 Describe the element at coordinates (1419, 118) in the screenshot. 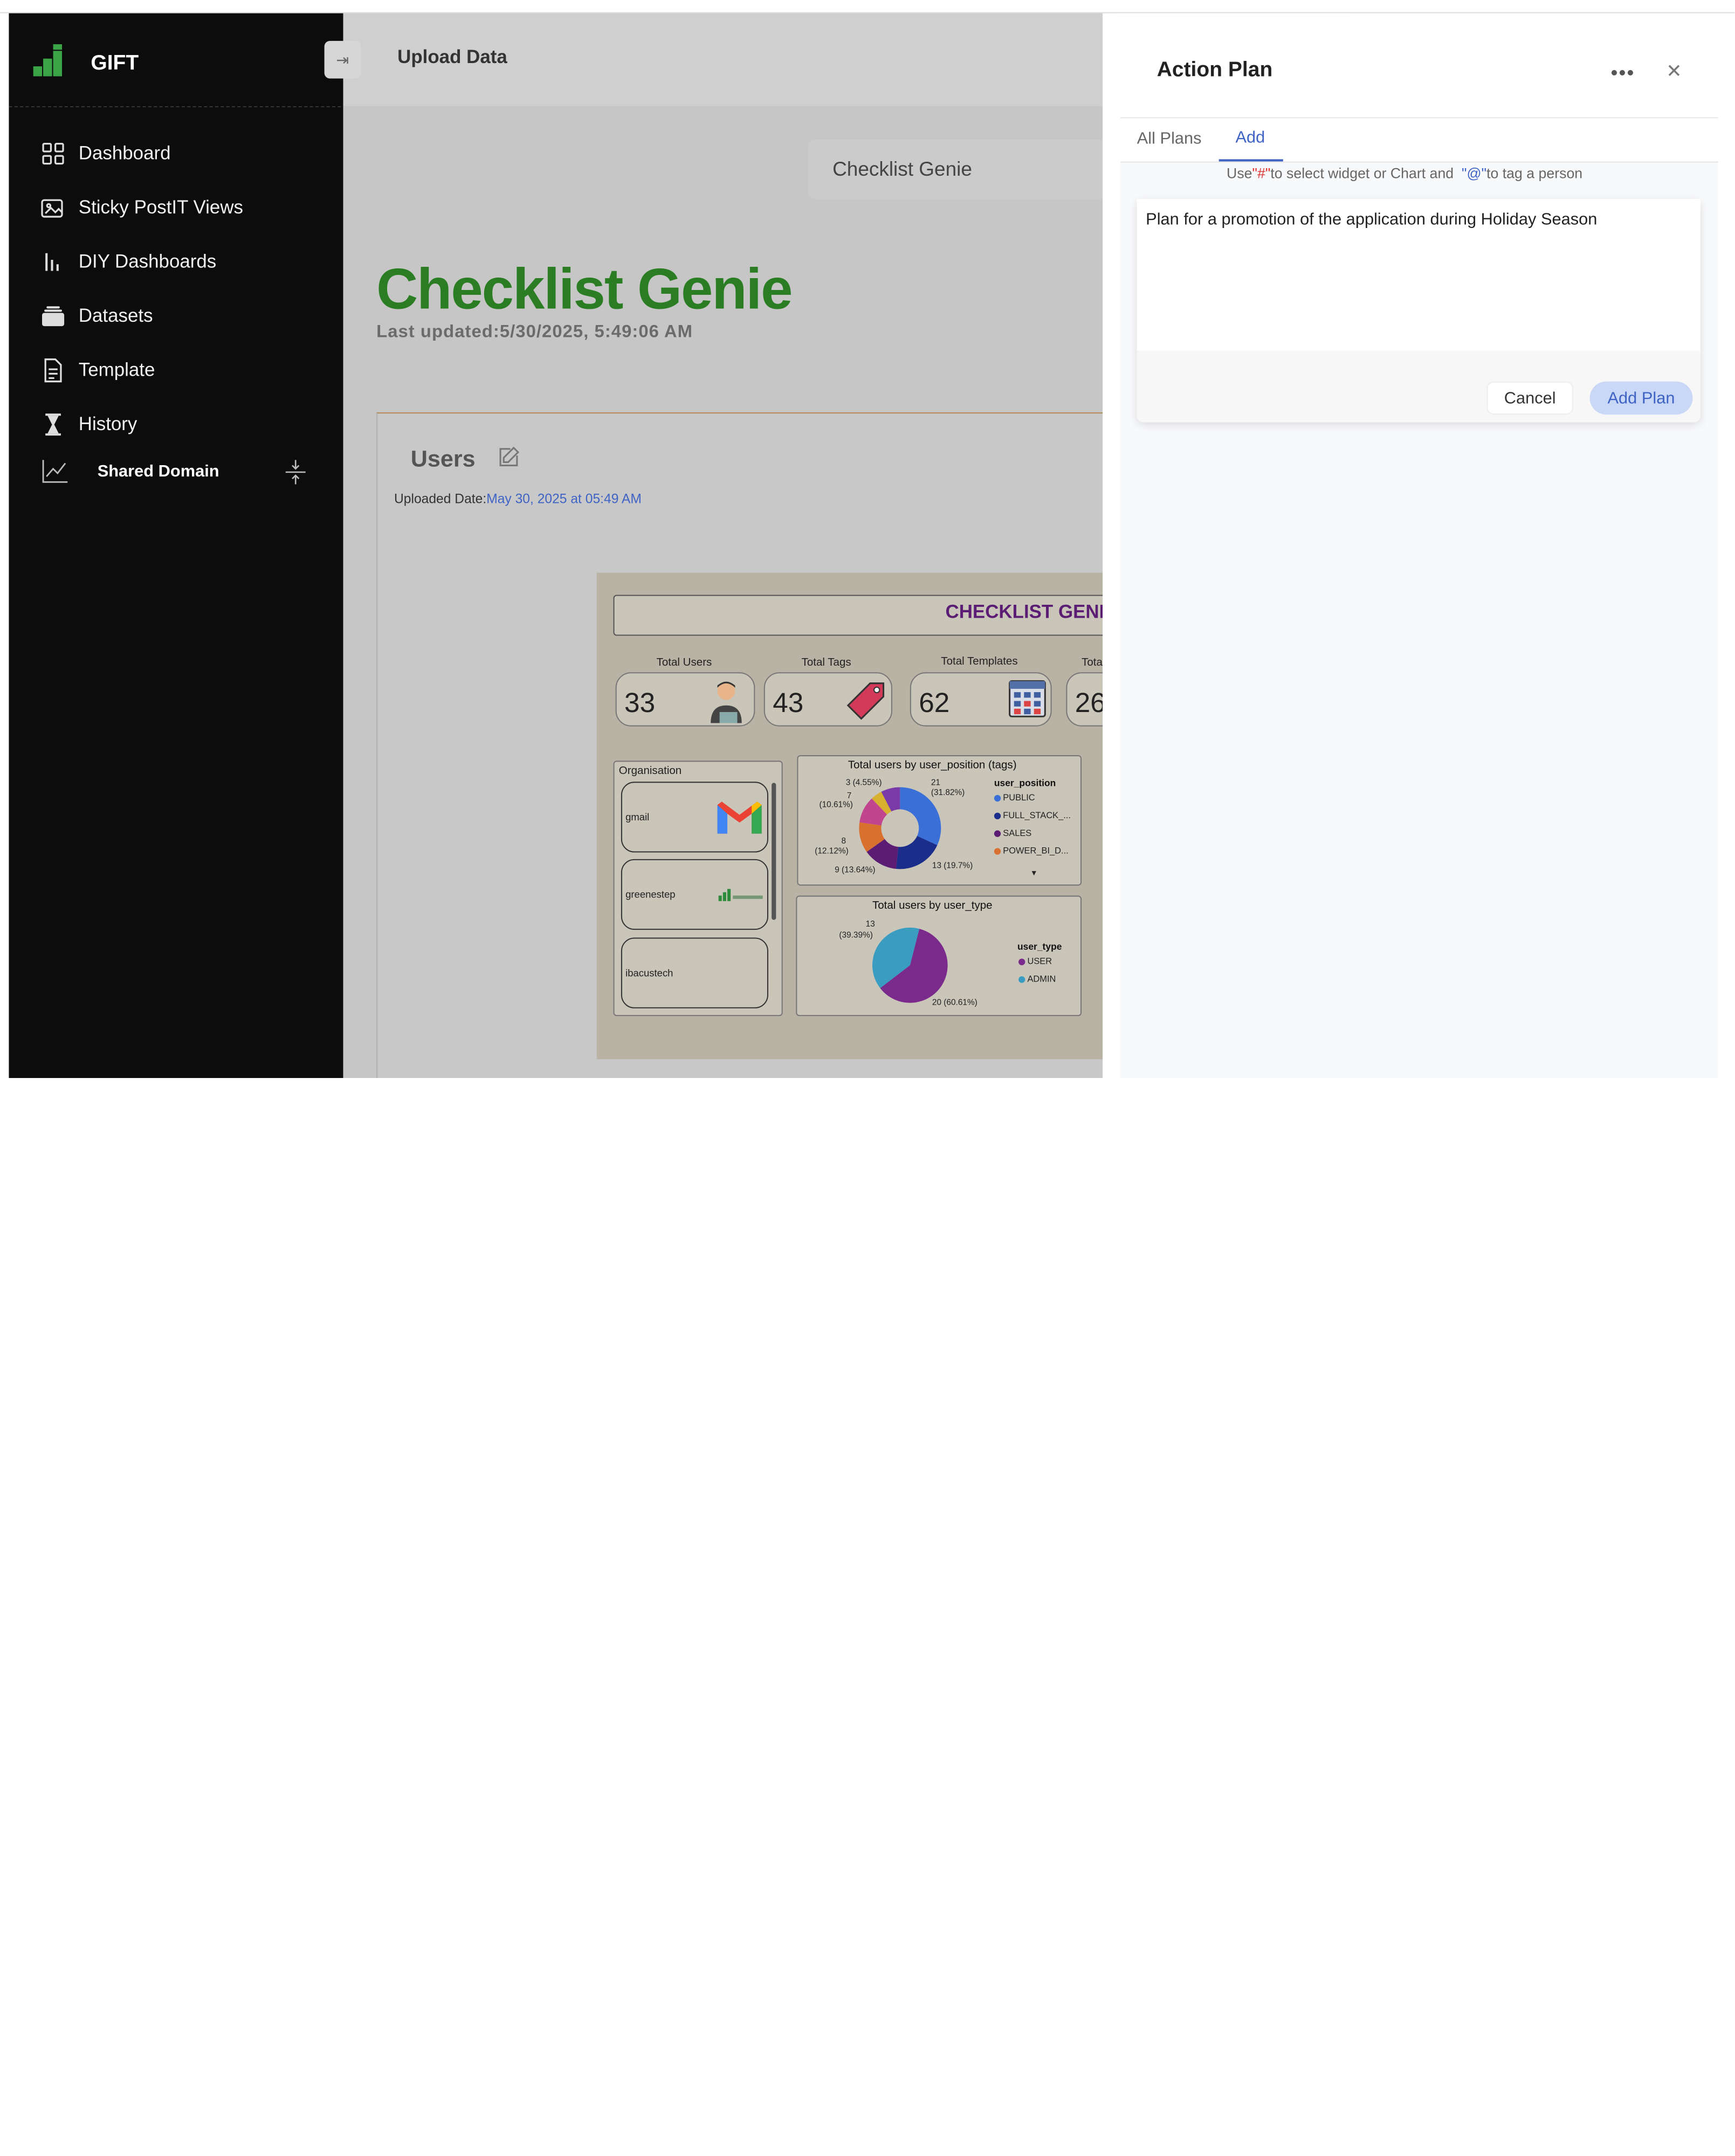

I see `header-divider` at that location.